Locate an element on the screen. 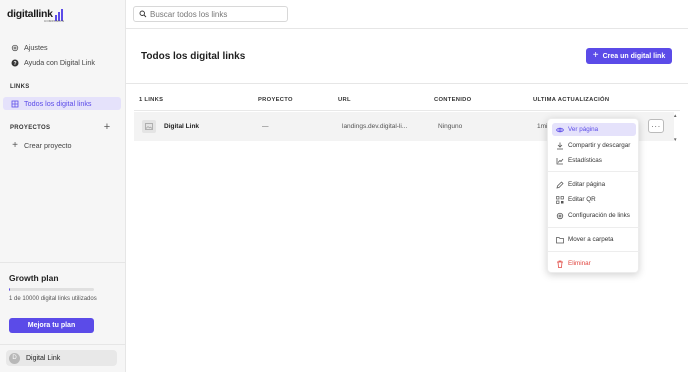  user-account-button: D Digital Link is located at coordinates (61, 358).